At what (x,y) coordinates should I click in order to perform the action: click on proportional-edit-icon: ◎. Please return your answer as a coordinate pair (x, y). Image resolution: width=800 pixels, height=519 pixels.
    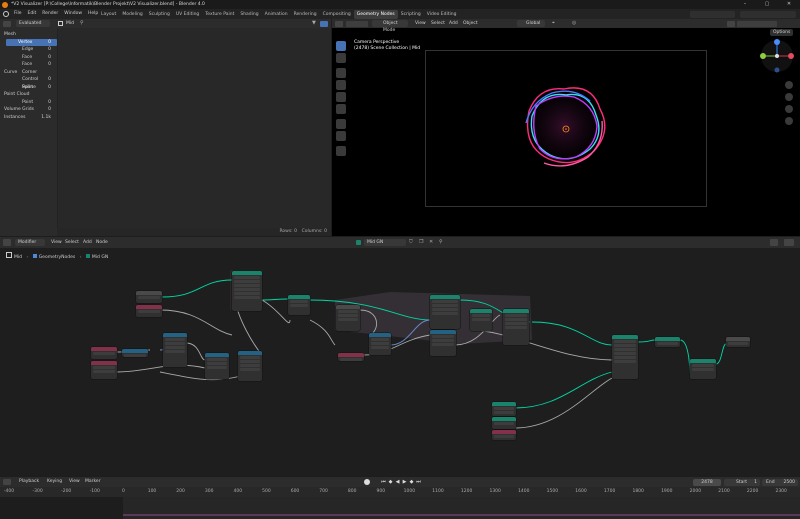
    Looking at the image, I should click on (574, 23).